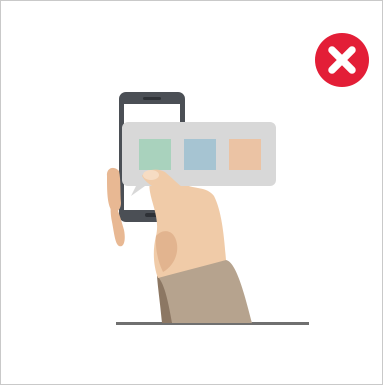 Image resolution: width=383 pixels, height=385 pixels. What do you see at coordinates (155, 154) in the screenshot?
I see `swatch-green` at bounding box center [155, 154].